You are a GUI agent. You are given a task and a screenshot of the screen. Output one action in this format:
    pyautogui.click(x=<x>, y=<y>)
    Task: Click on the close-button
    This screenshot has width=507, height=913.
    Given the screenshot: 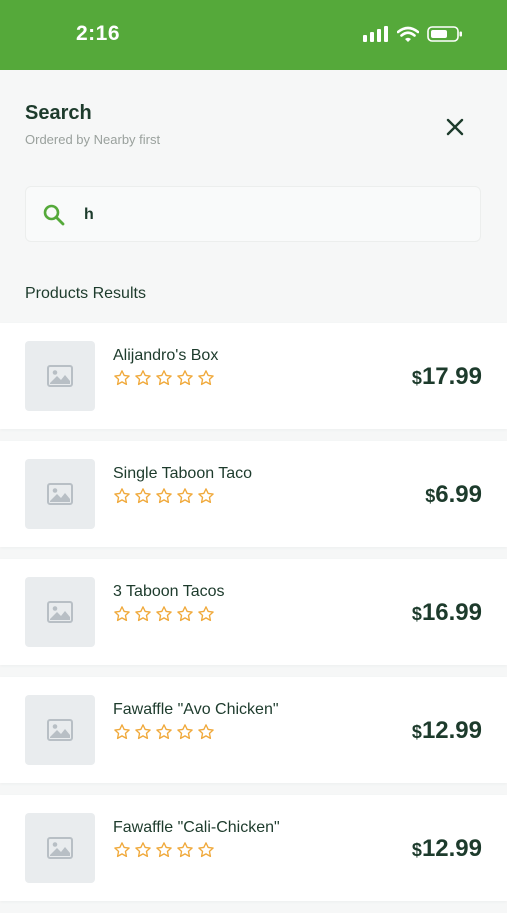 What is the action you would take?
    pyautogui.click(x=455, y=127)
    